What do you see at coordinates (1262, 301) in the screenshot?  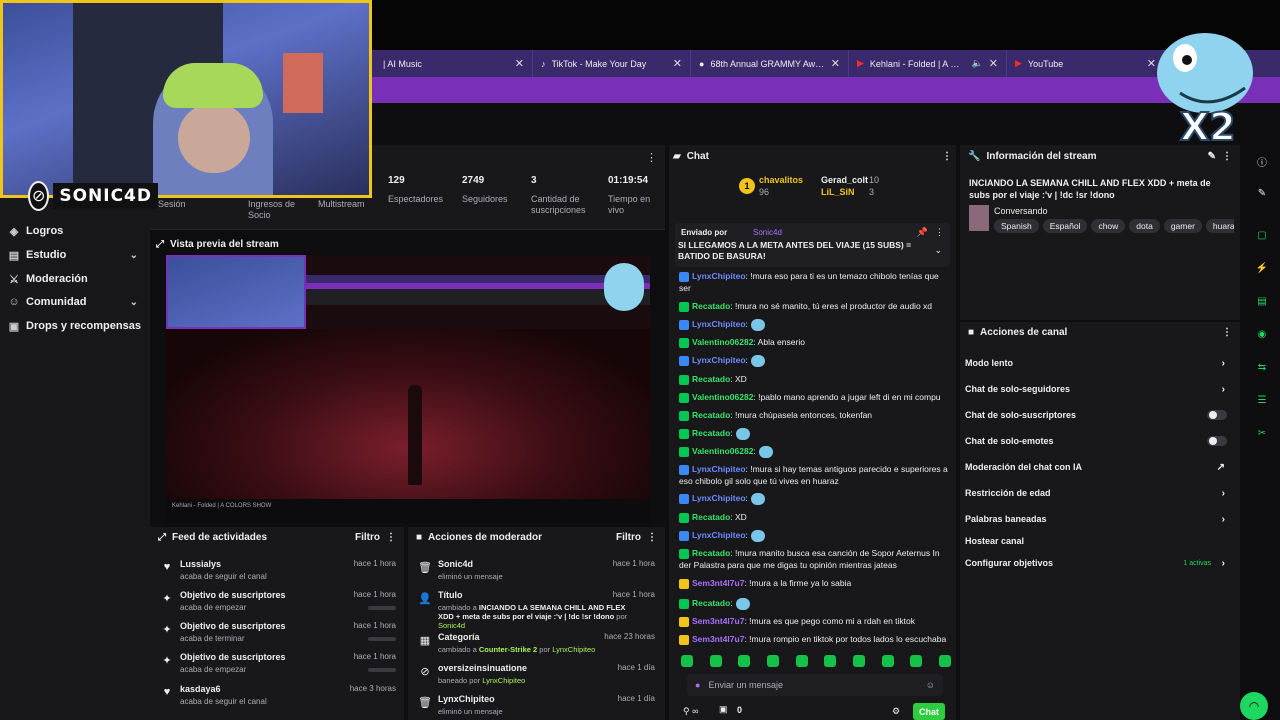 I see `list-icon: ▤` at bounding box center [1262, 301].